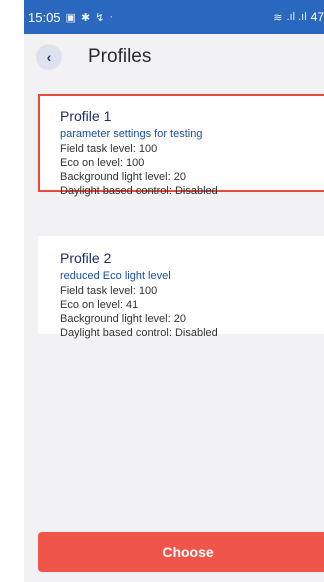  I want to click on profile-description: parameter settings for testing, so click(131, 134).